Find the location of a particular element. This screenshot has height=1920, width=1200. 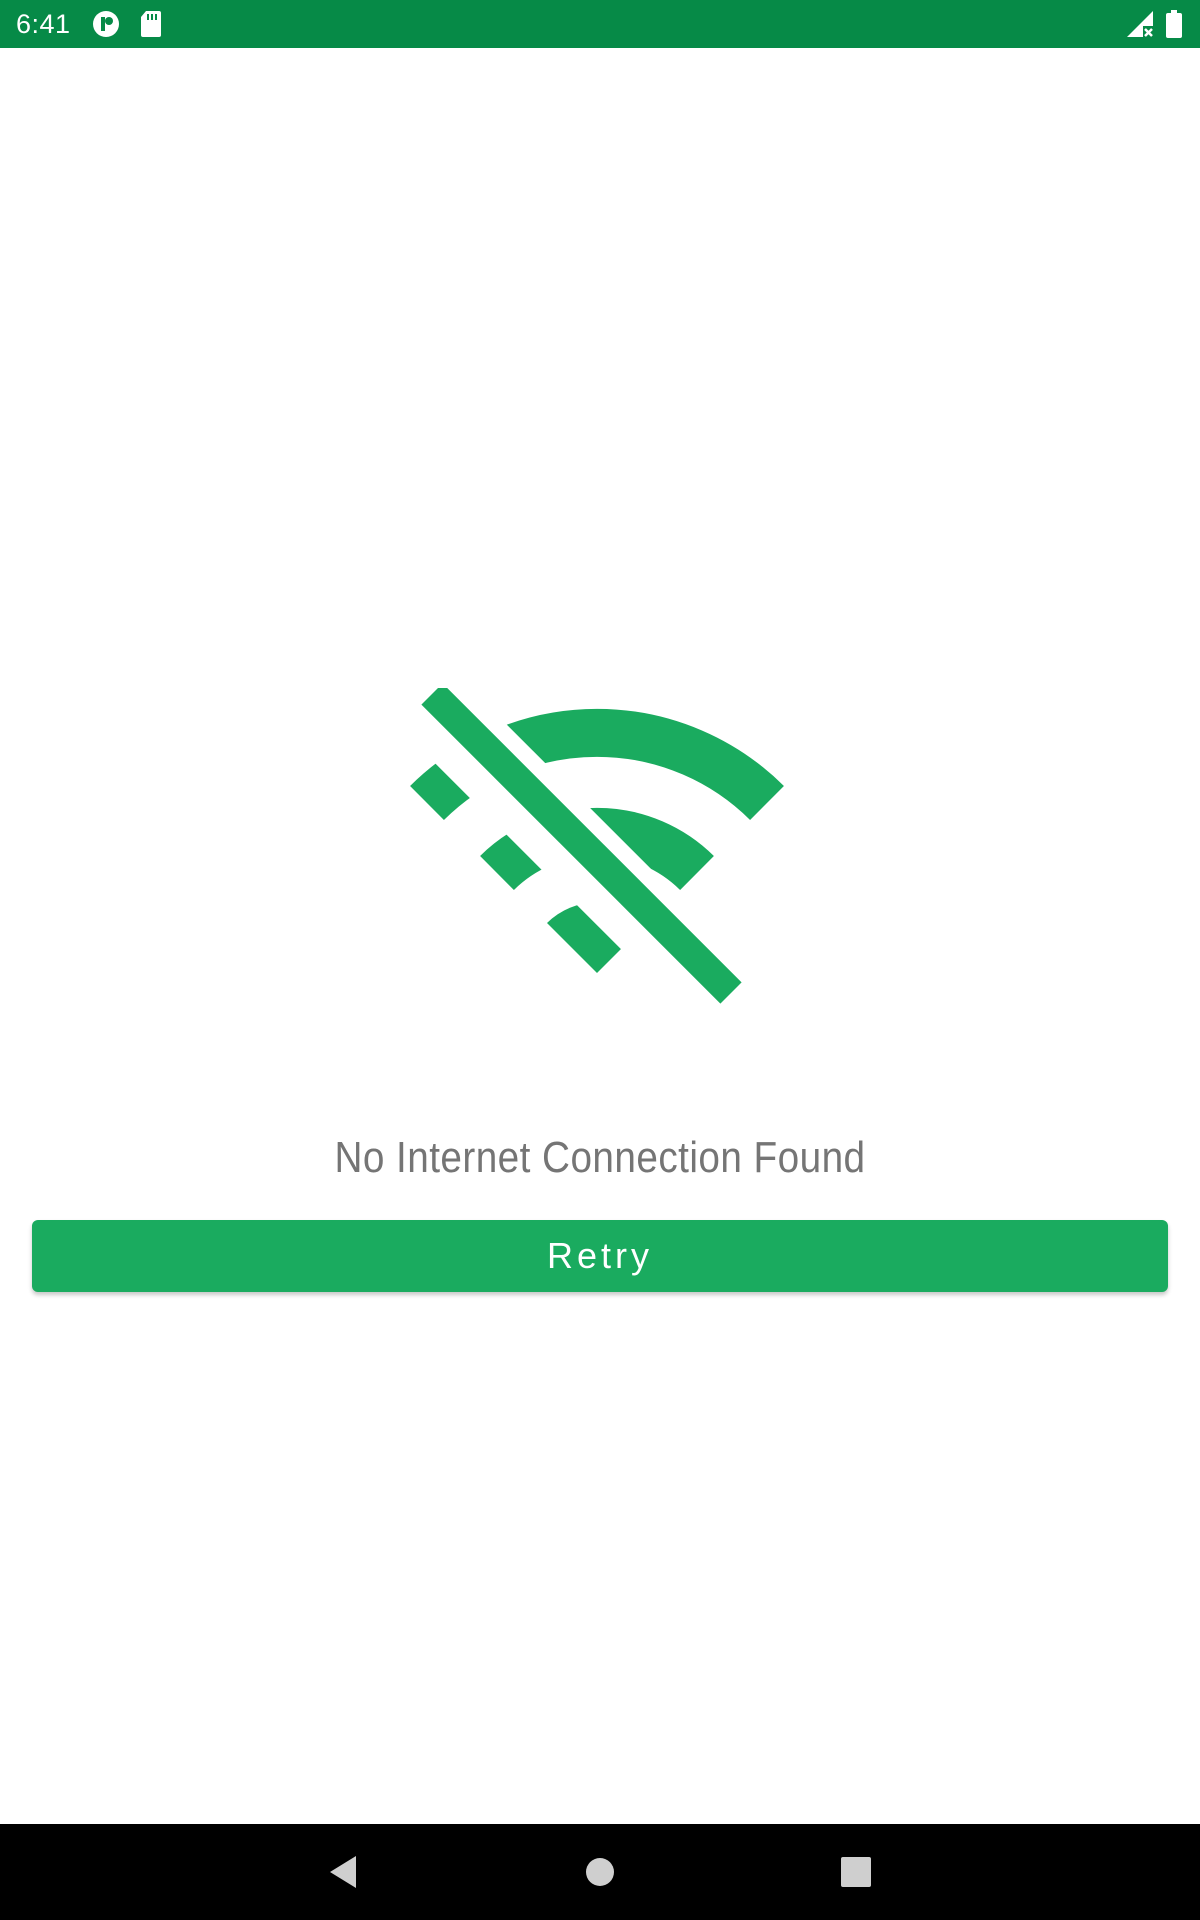

home-icon is located at coordinates (600, 1872).